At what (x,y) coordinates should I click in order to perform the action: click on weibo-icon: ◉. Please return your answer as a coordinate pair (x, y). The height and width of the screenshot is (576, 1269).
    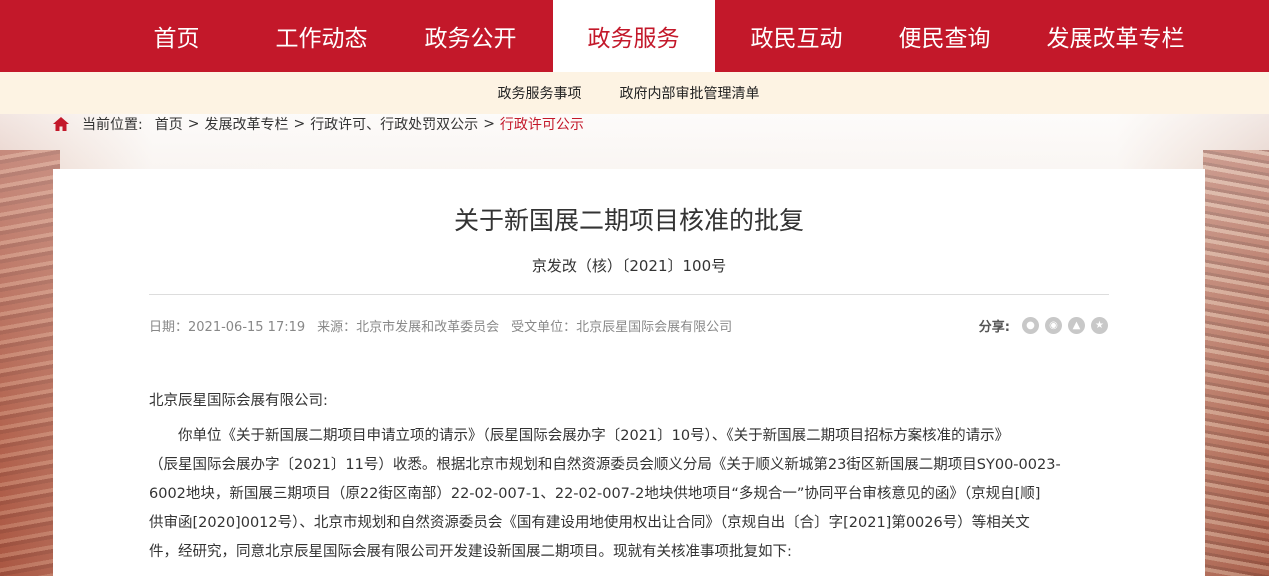
    Looking at the image, I should click on (1053, 325).